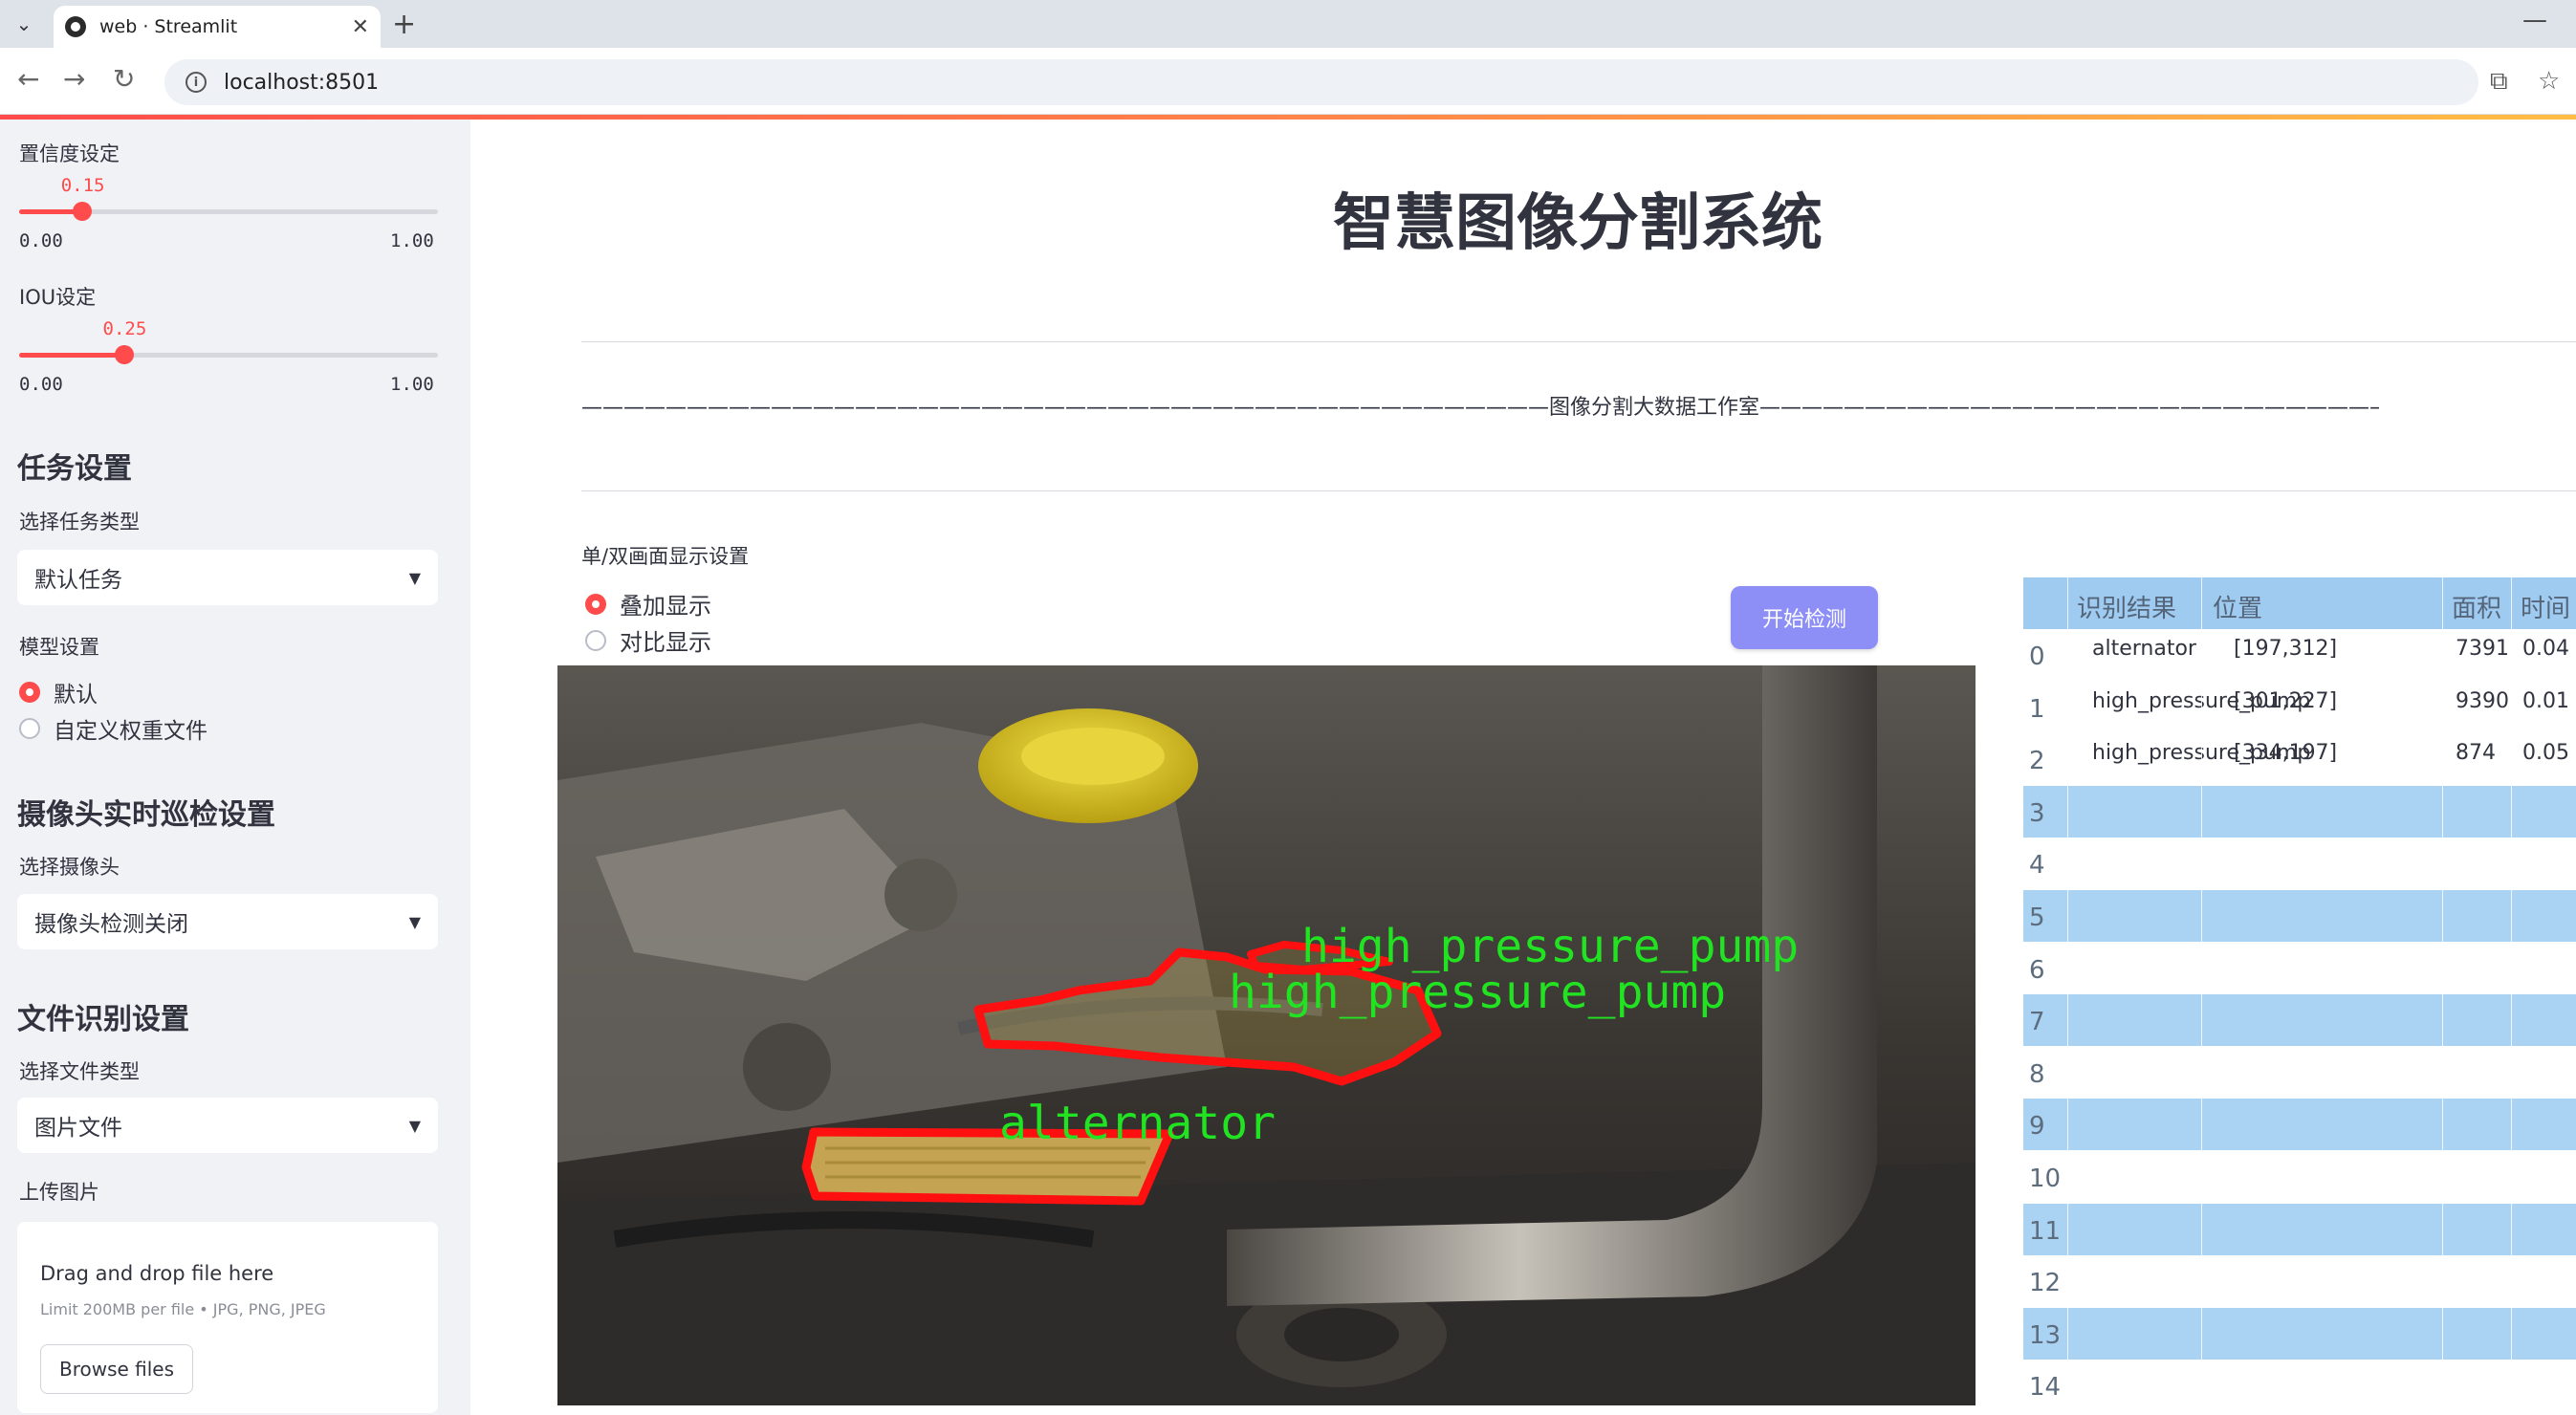  Describe the element at coordinates (111, 924) in the screenshot. I see `camera-selected: 摄像头检测关闭` at that location.